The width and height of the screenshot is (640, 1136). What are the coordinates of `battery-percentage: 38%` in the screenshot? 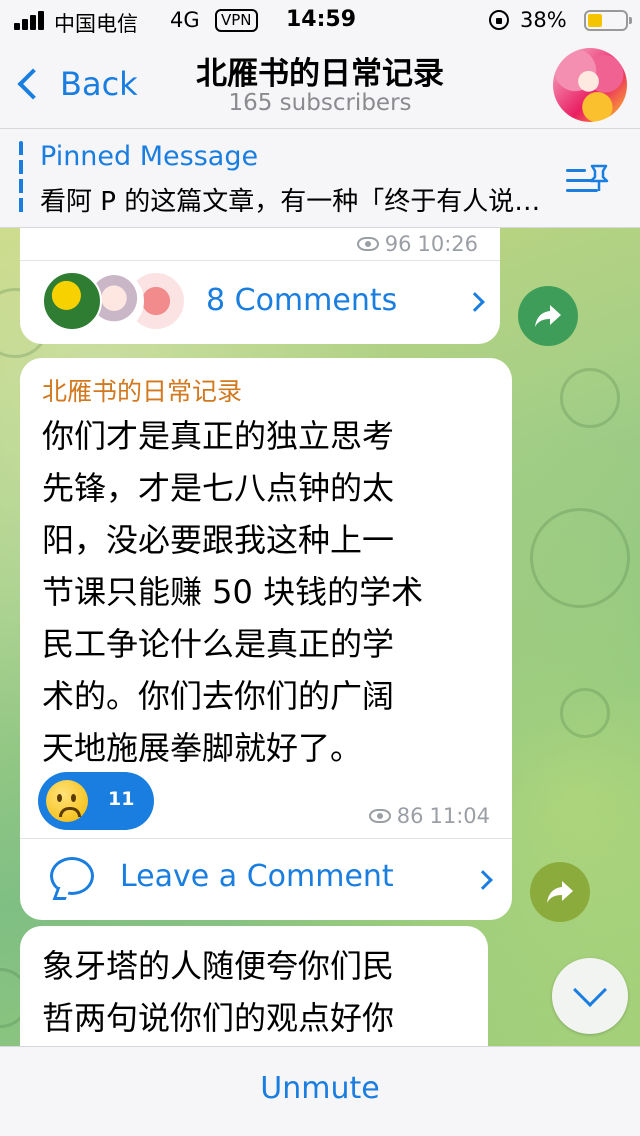 It's located at (543, 20).